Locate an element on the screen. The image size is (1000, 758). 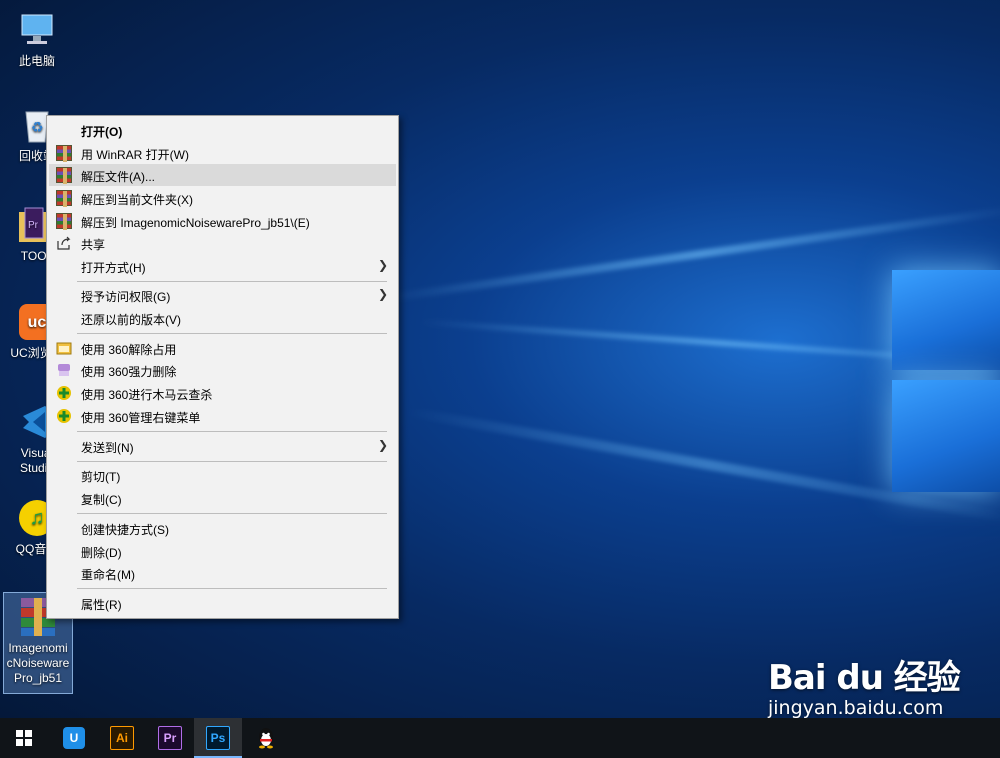
menu-item-give-access: 授予访问权限(G) ❯ is located at coordinates (222, 295).